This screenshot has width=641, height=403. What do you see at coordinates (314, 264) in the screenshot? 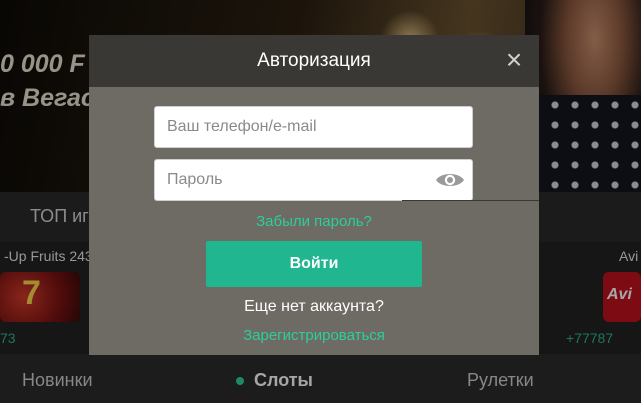
I see `login-button: Войти` at bounding box center [314, 264].